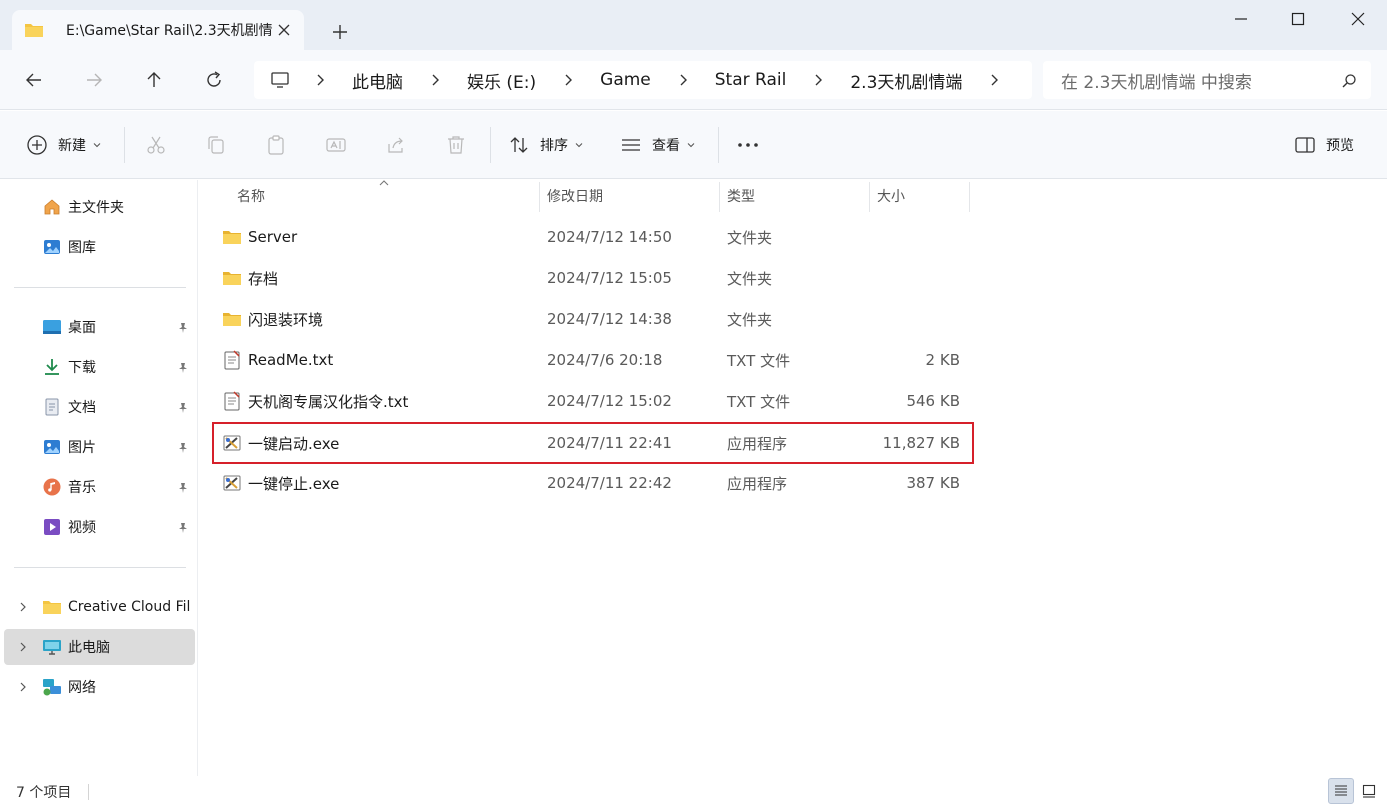 The height and width of the screenshot is (806, 1387). I want to click on tab-current: E:\Game\Star Rail\2.3天机剧情, so click(158, 30).